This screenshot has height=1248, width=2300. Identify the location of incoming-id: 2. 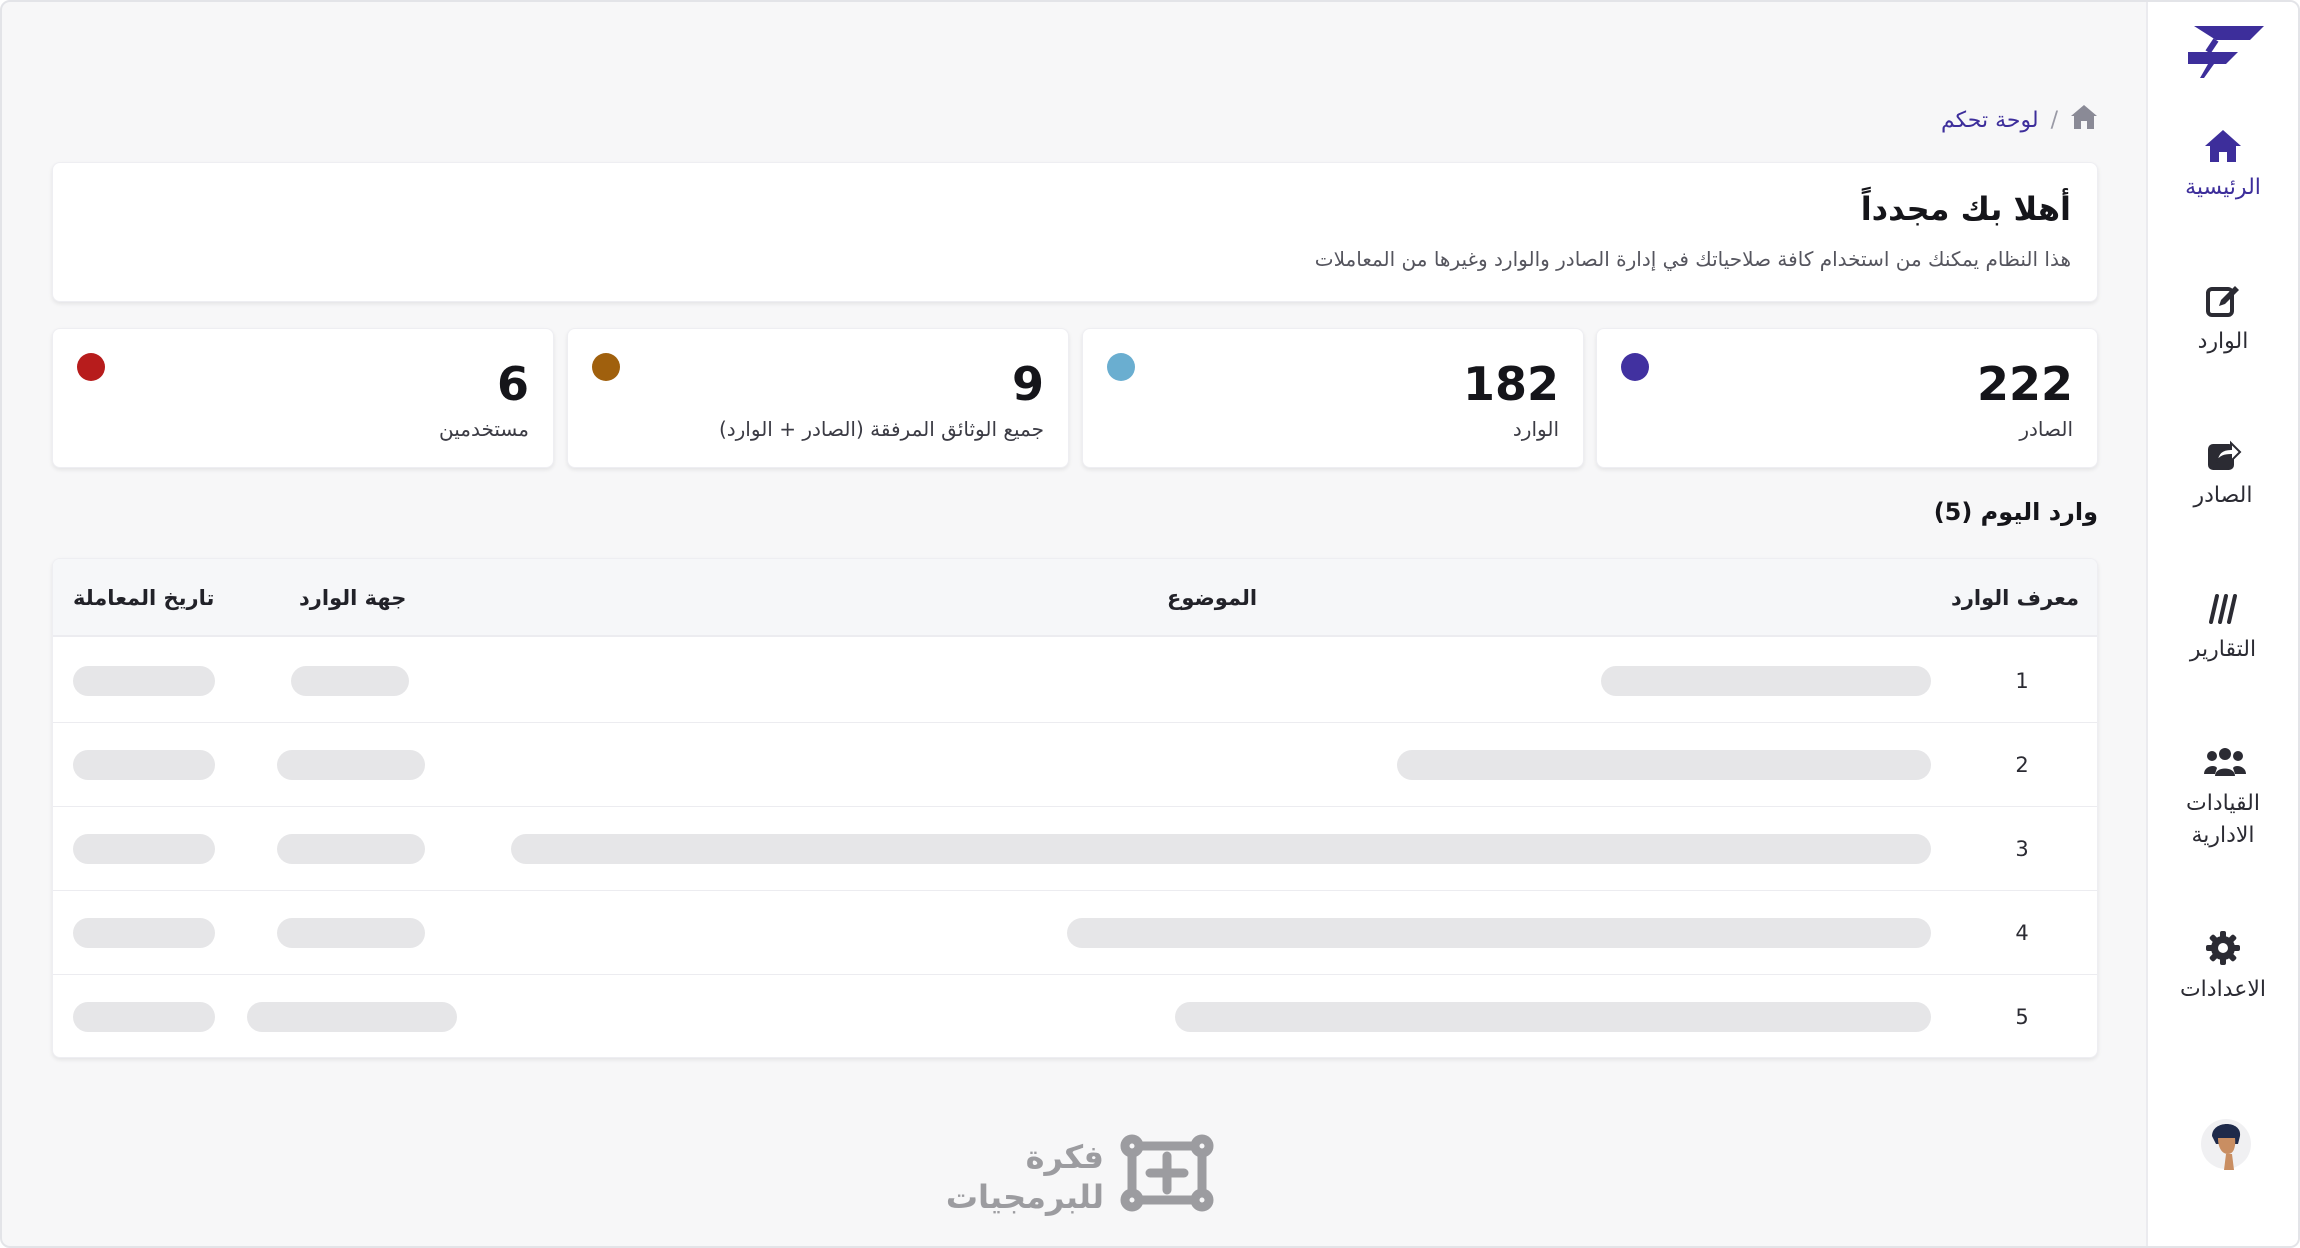
(2022, 765).